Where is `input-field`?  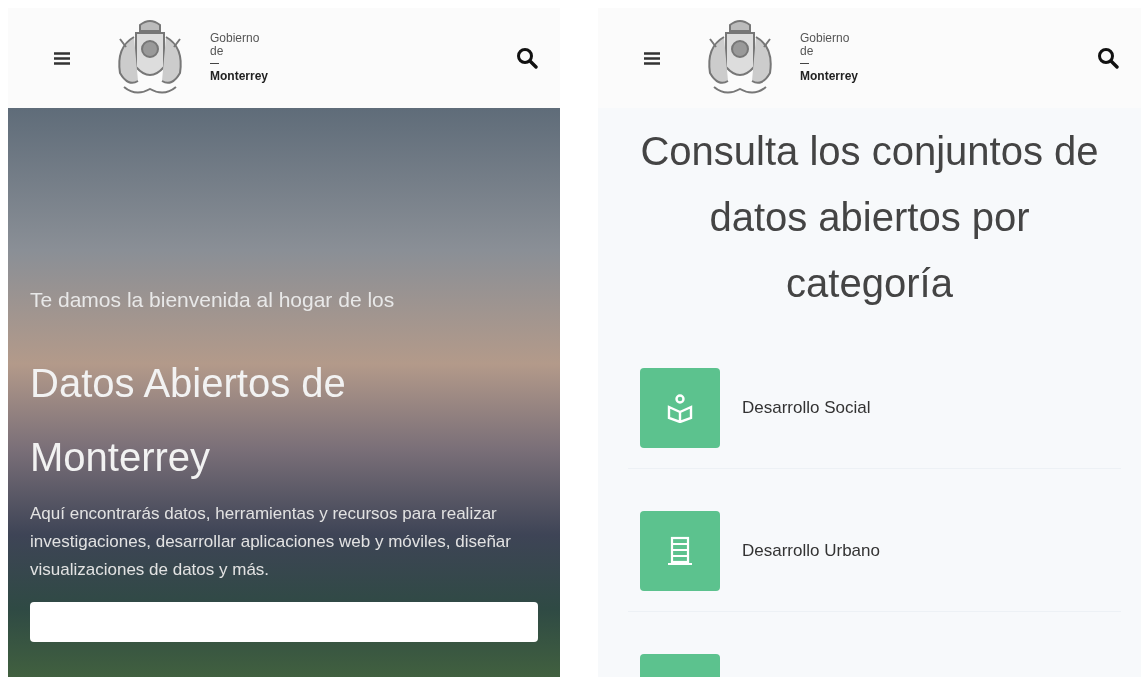
input-field is located at coordinates (284, 622).